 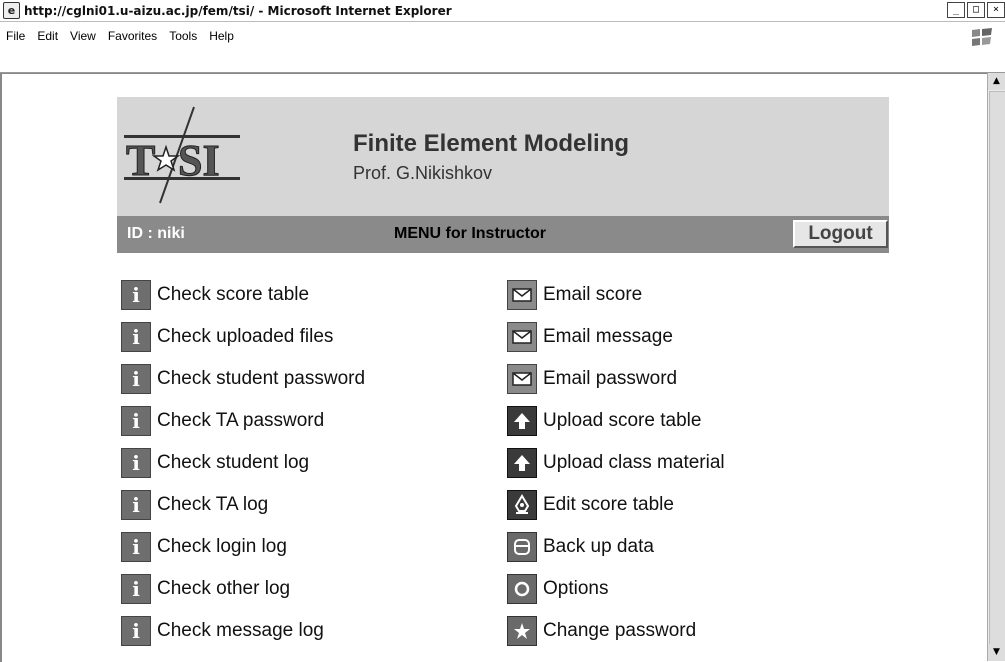 I want to click on link-label: Check TA password, so click(x=241, y=420).